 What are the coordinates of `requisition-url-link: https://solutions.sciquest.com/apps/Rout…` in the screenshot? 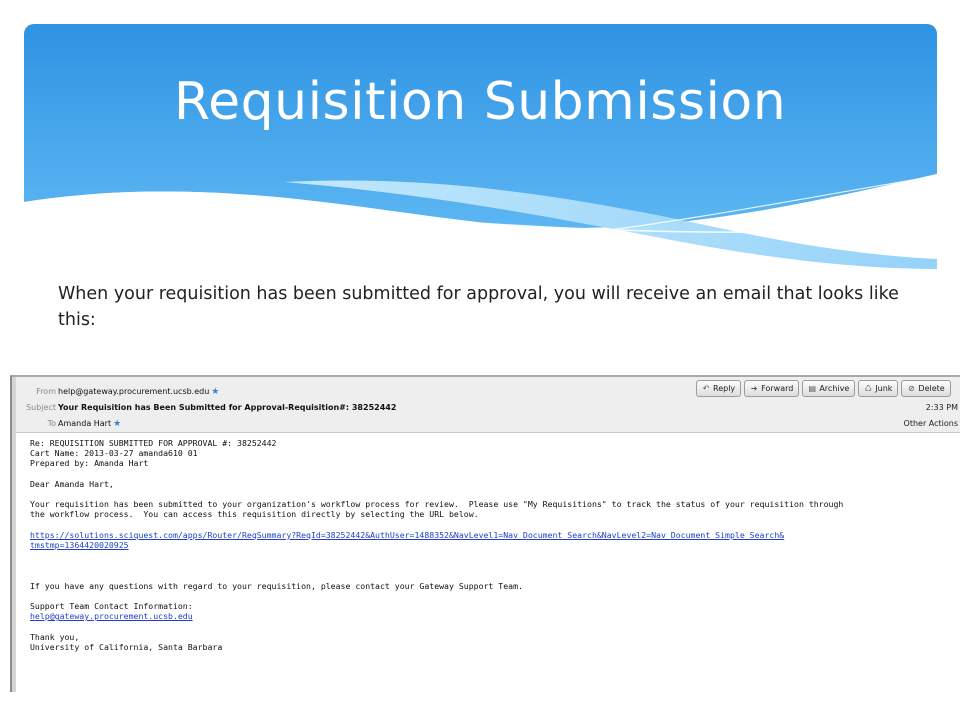 It's located at (492, 535).